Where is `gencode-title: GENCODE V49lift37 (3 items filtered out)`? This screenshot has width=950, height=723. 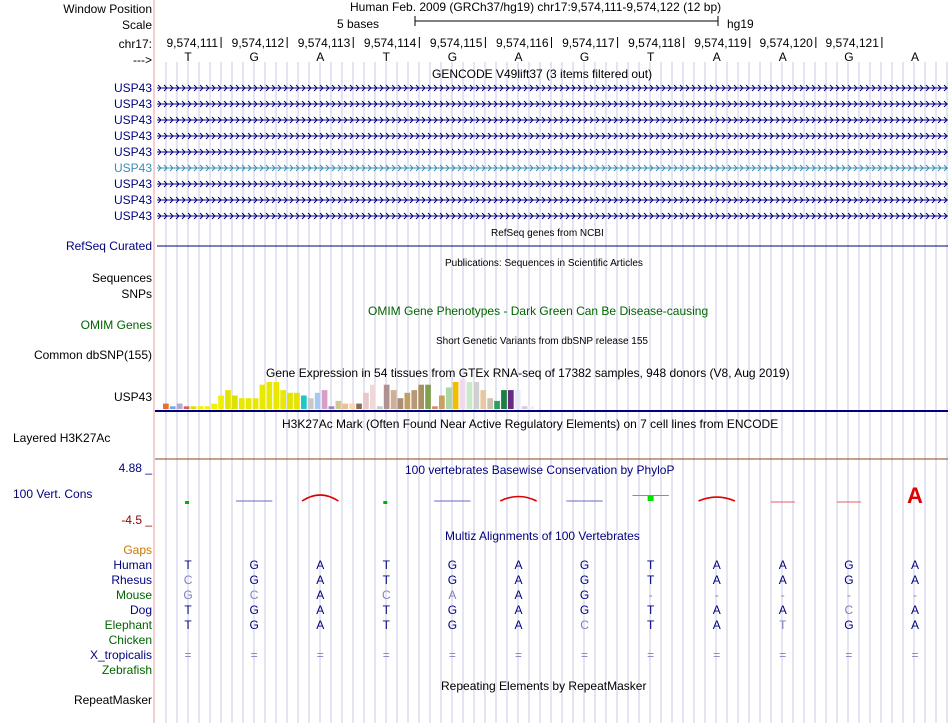 gencode-title: GENCODE V49lift37 (3 items filtered out) is located at coordinates (542, 74).